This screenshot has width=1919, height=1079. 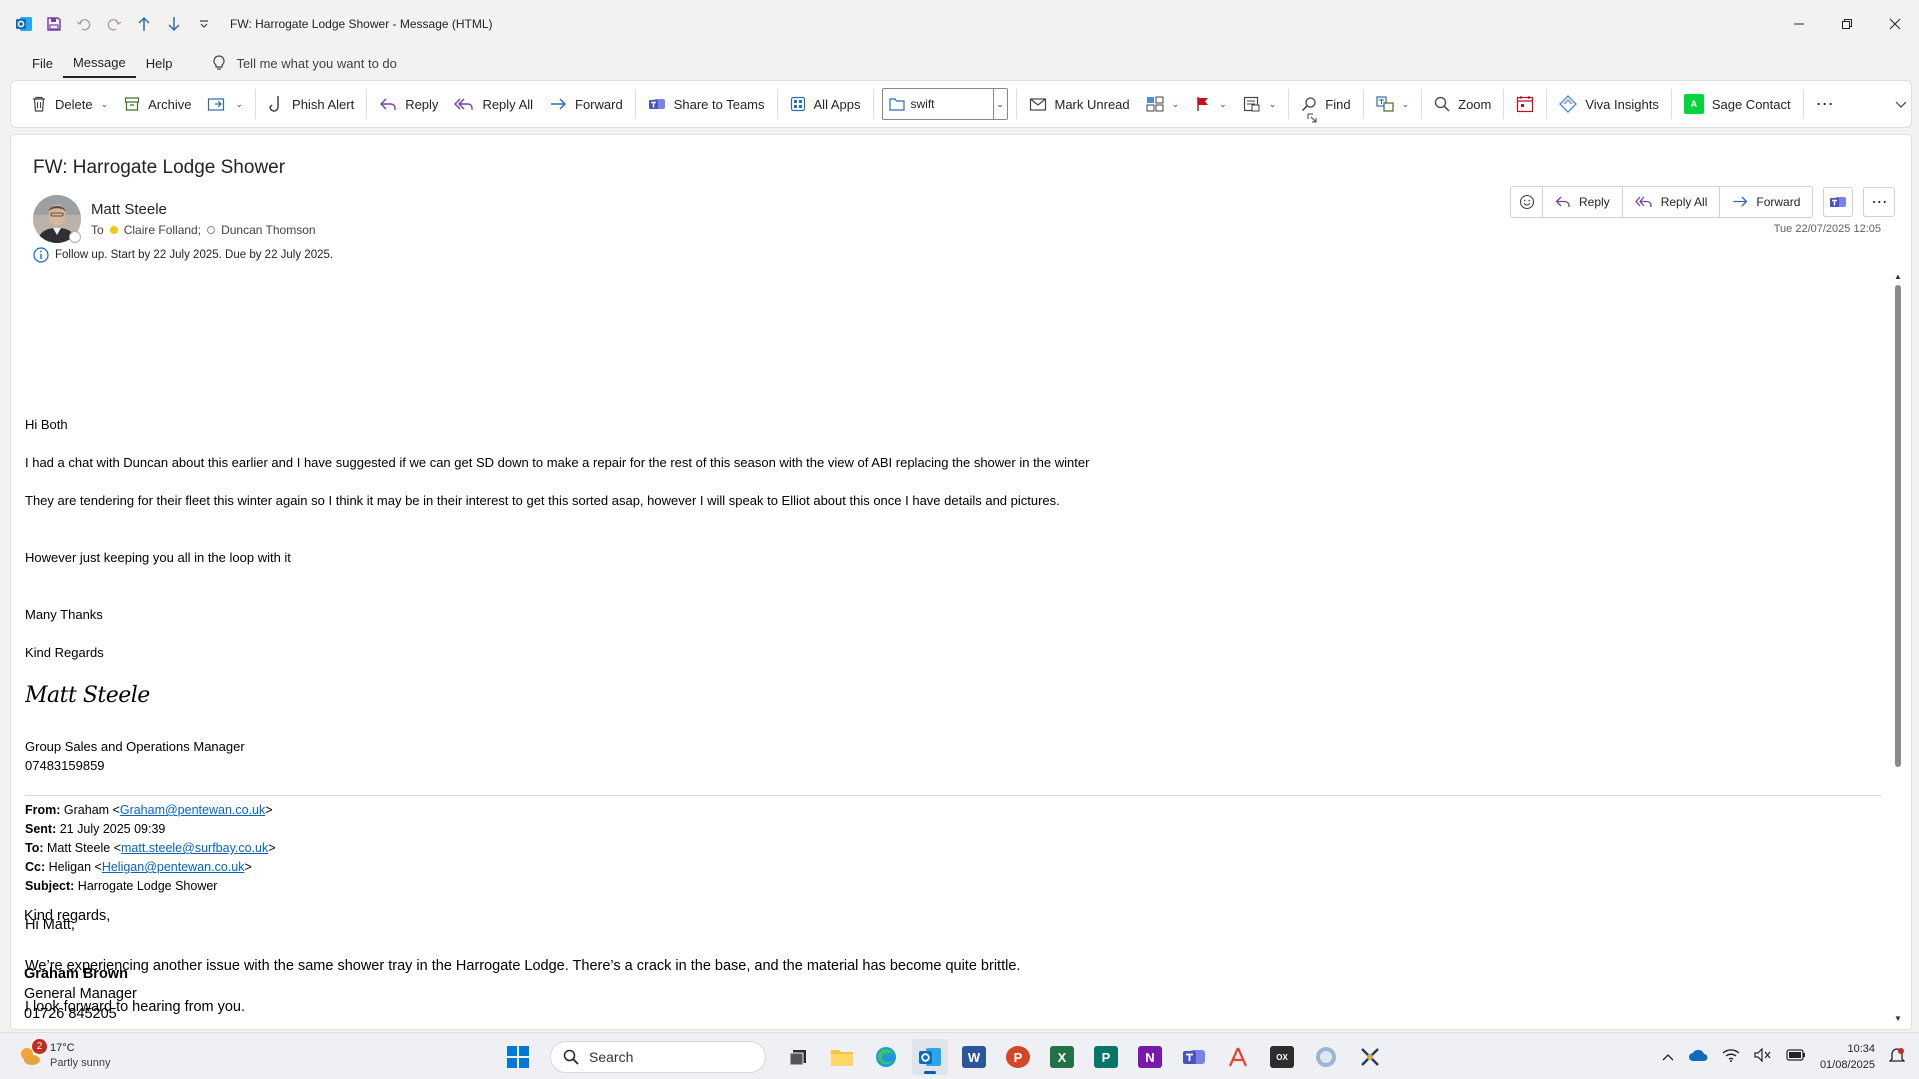 I want to click on quick-steps-combo: swift ⌄, so click(x=944, y=104).